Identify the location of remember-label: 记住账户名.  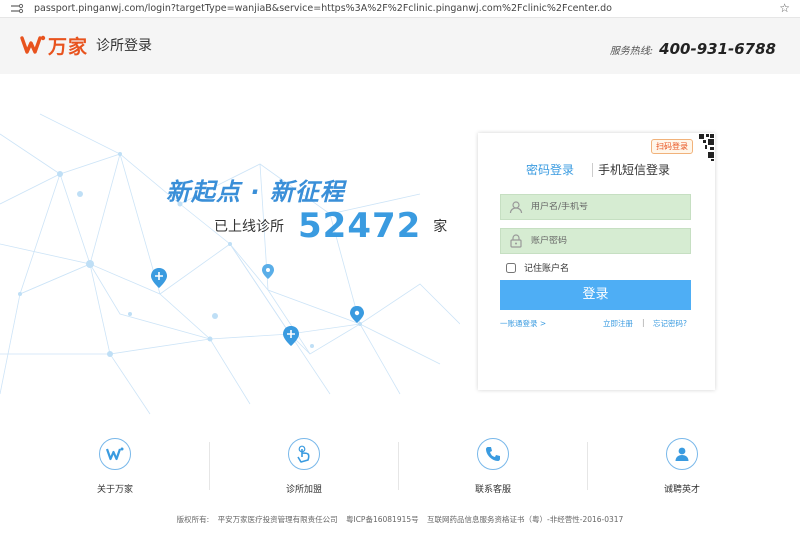
(547, 269).